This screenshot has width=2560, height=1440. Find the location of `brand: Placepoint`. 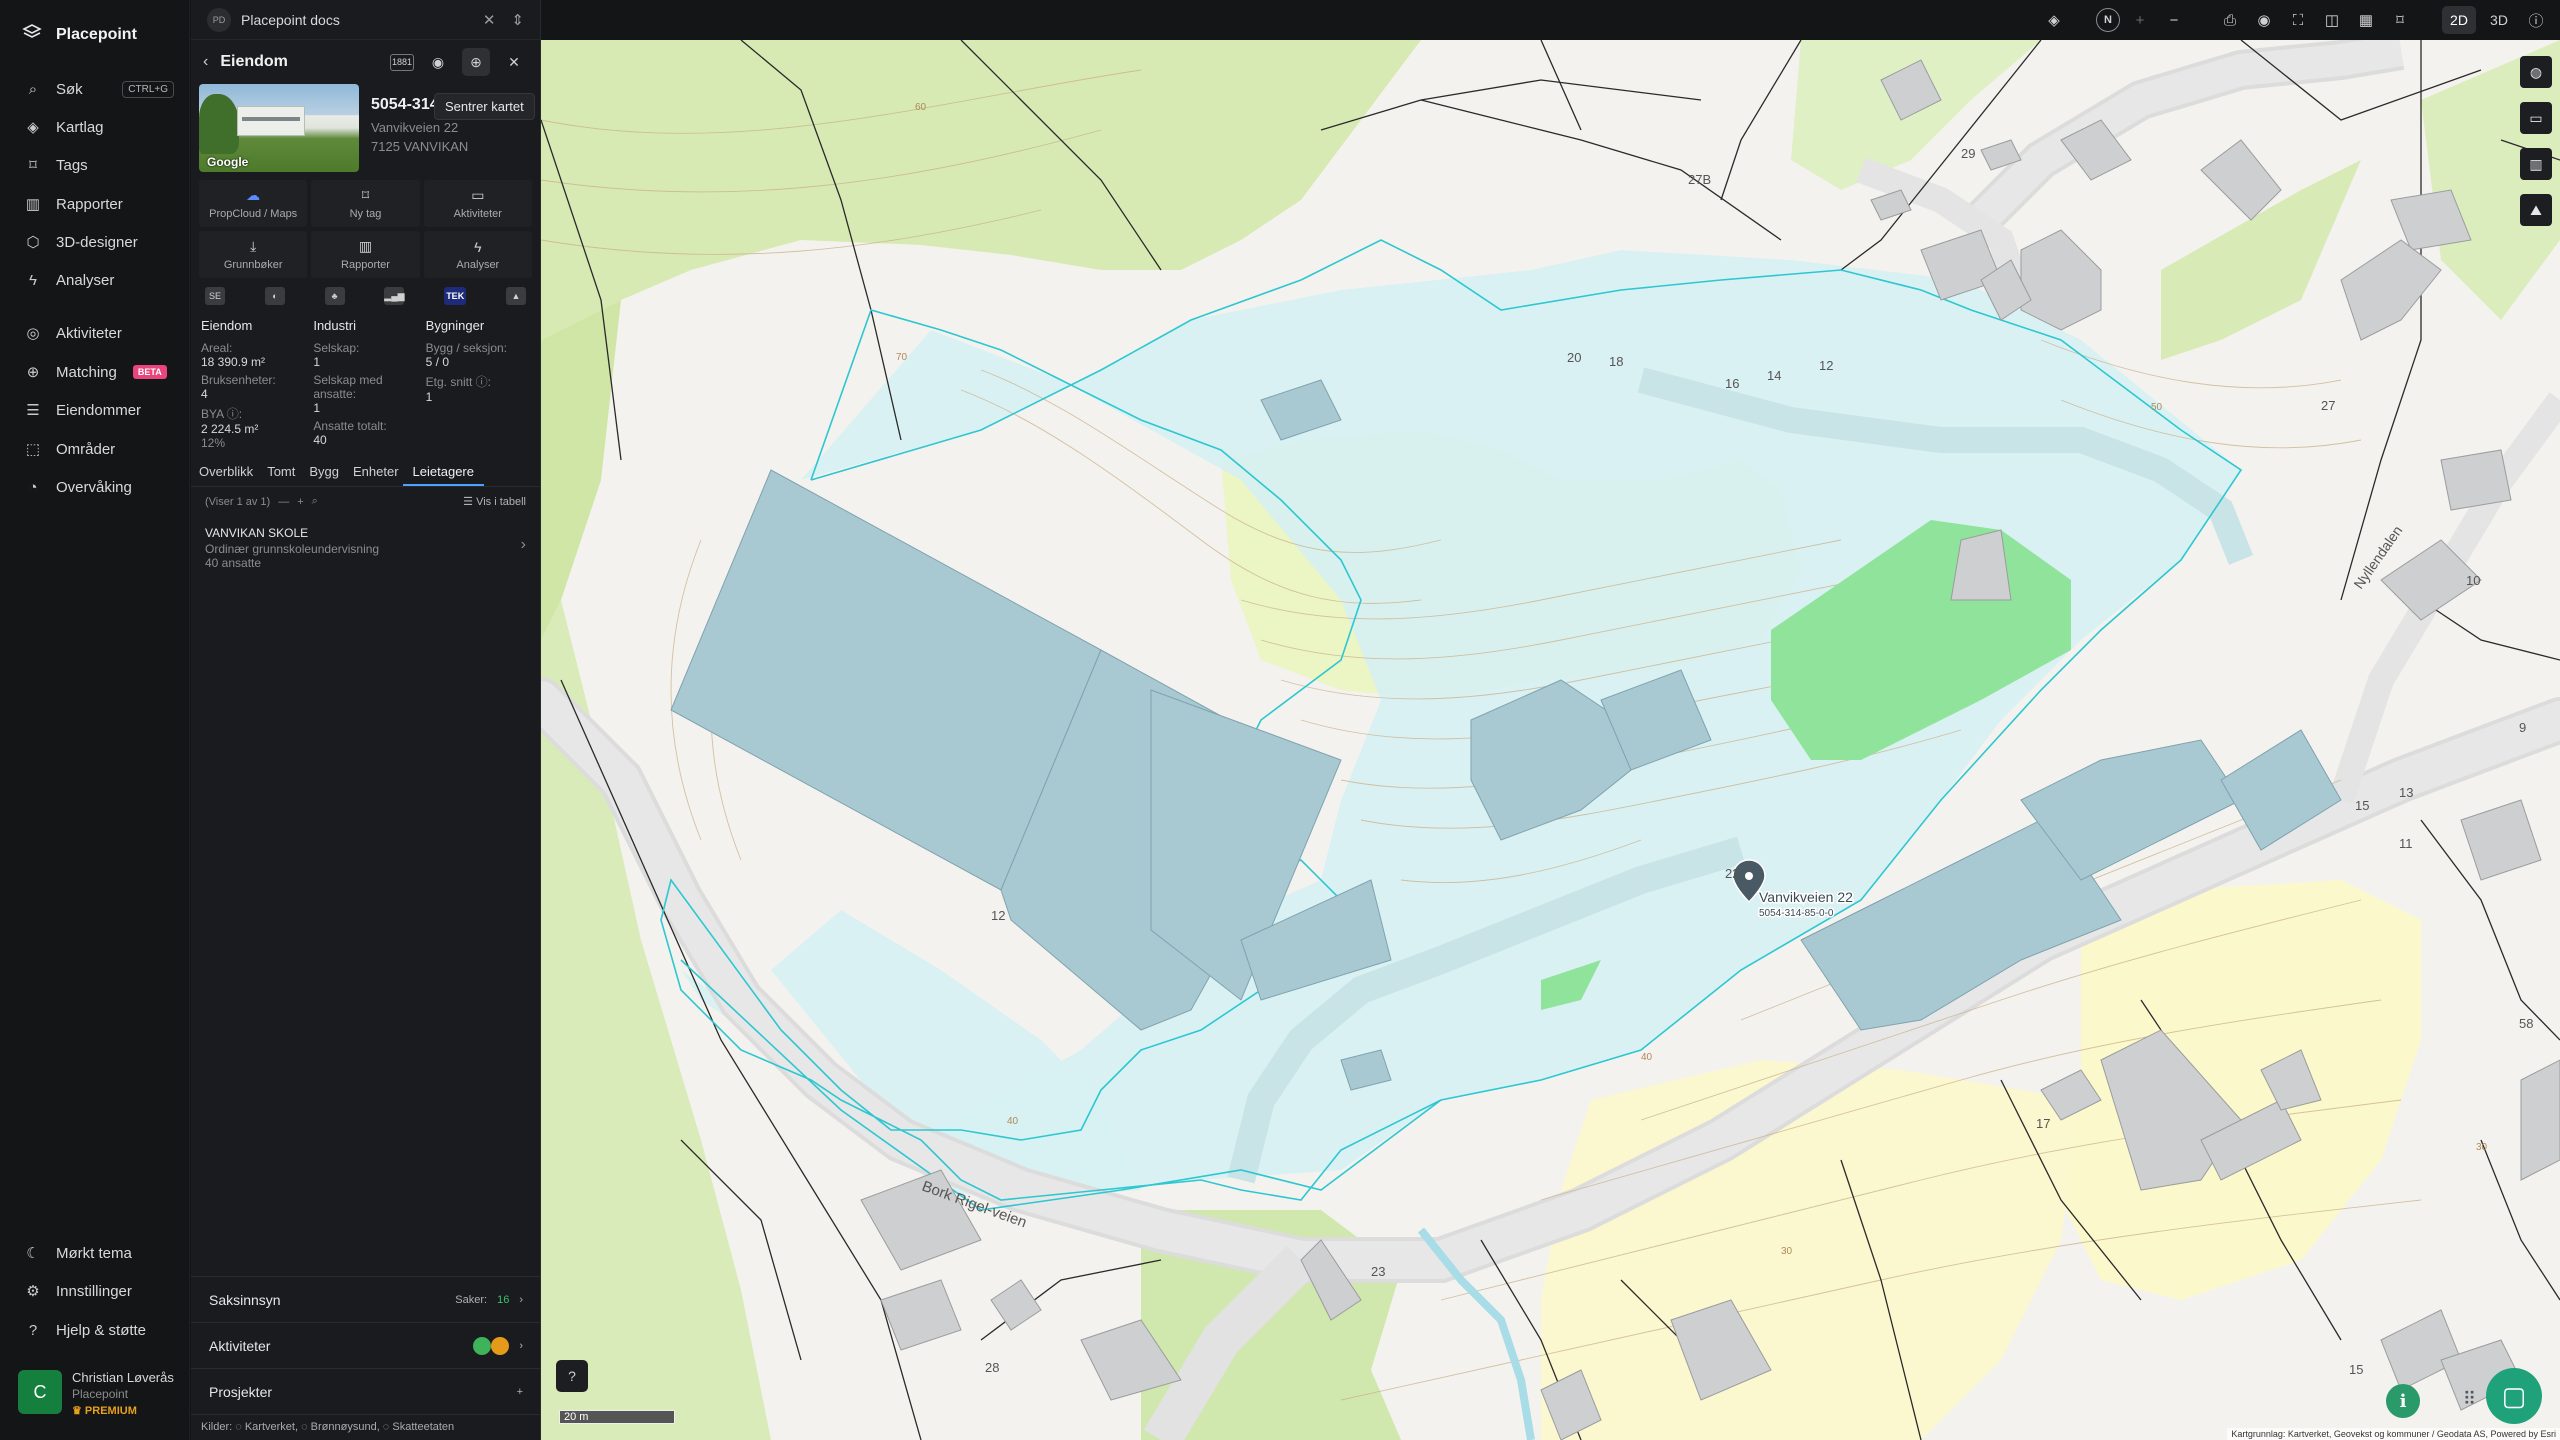

brand: Placepoint is located at coordinates (79, 34).